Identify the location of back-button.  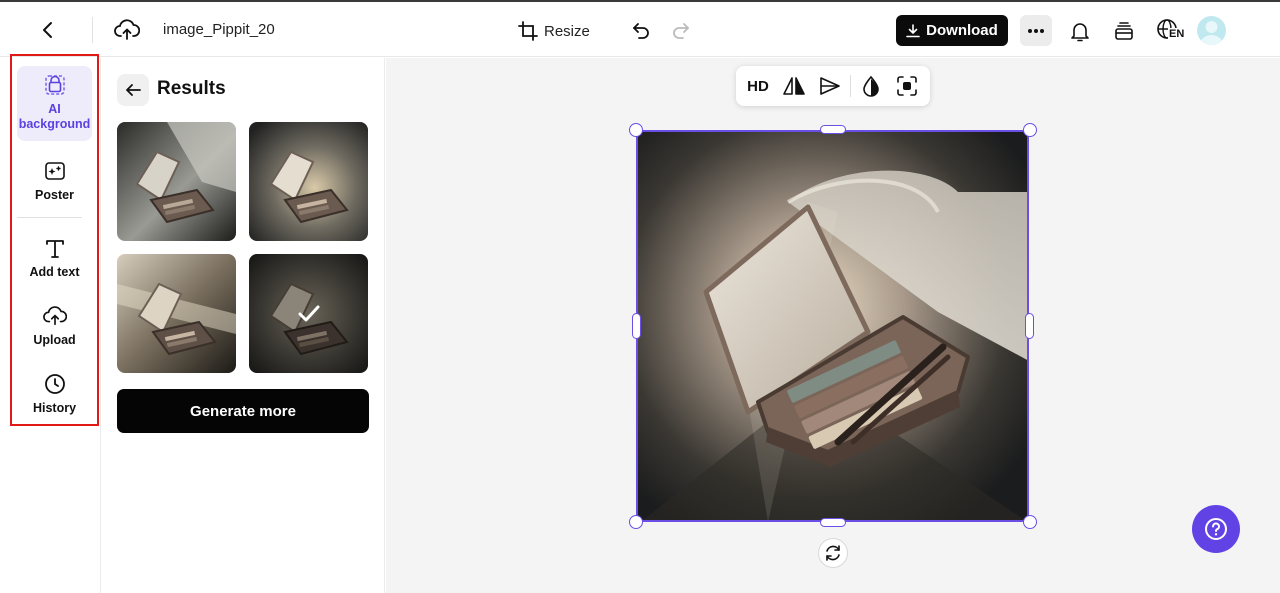
(48, 30).